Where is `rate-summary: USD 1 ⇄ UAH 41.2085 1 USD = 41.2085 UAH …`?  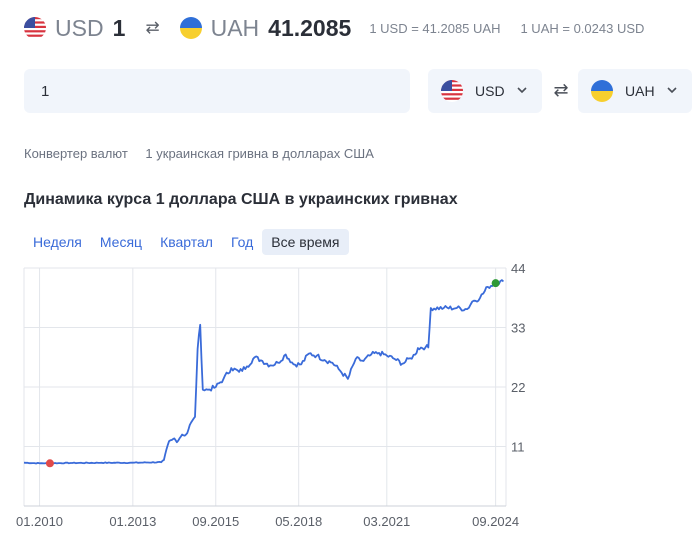 rate-summary: USD 1 ⇄ UAH 41.2085 1 USD = 41.2085 UAH … is located at coordinates (334, 28).